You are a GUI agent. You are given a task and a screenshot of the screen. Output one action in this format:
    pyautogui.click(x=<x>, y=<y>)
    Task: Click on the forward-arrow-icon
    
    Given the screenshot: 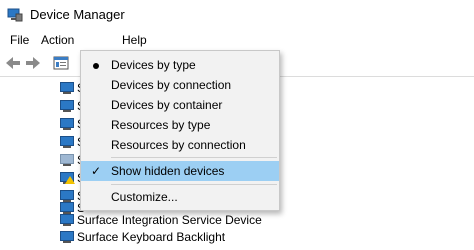 What is the action you would take?
    pyautogui.click(x=33, y=63)
    